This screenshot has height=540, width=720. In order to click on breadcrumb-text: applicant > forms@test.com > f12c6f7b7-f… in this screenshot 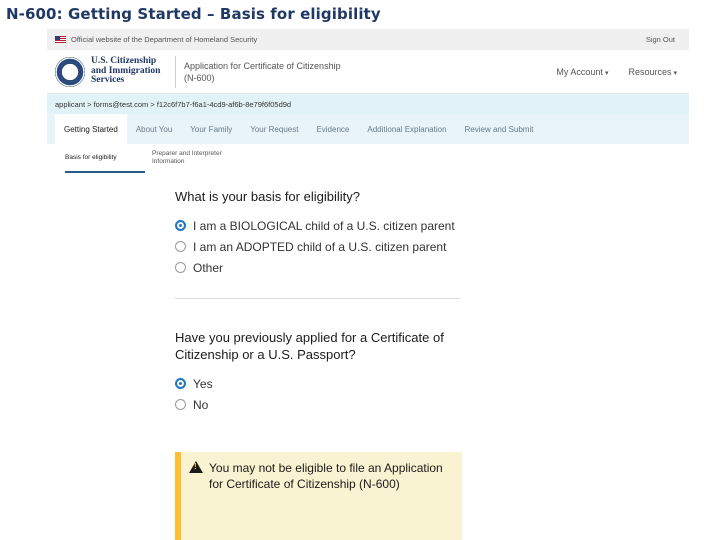, I will do `click(173, 104)`.